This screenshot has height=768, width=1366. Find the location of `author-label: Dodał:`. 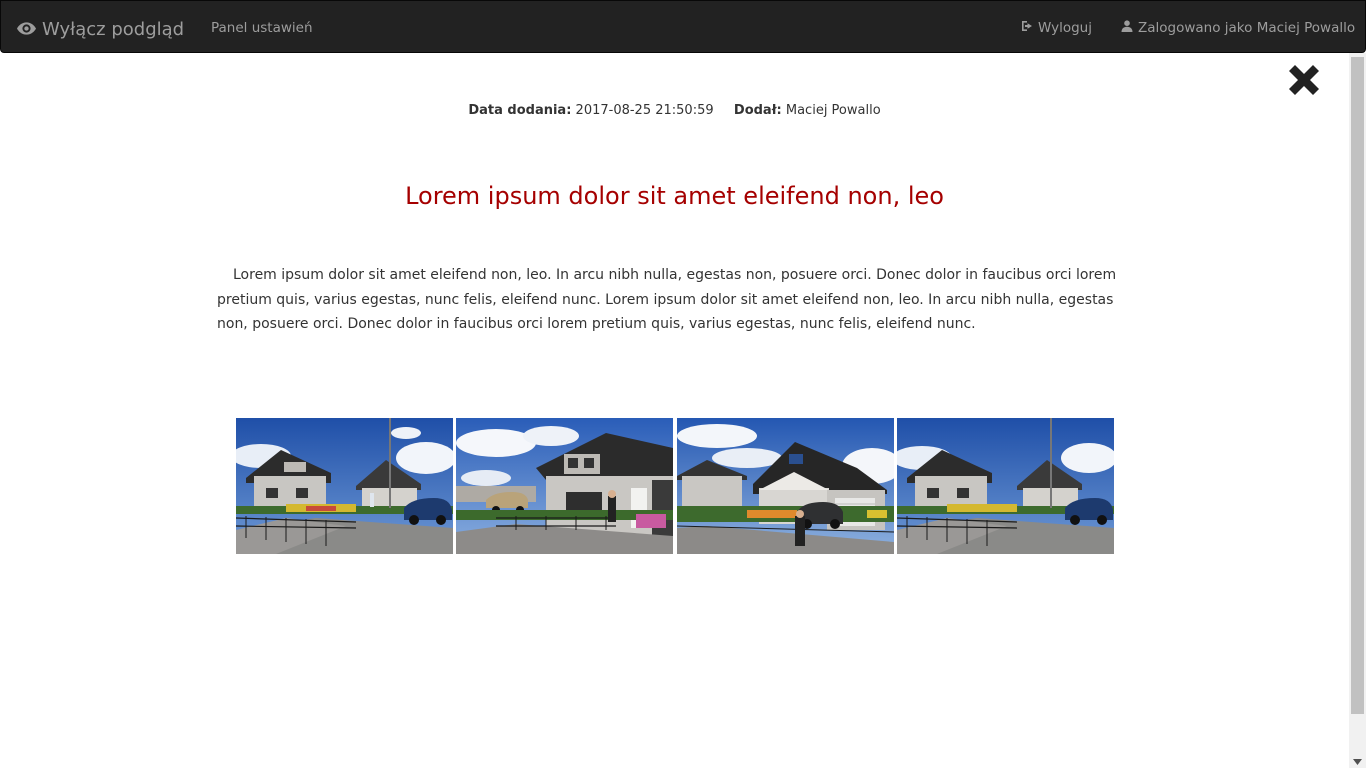

author-label: Dodał: is located at coordinates (757, 110).